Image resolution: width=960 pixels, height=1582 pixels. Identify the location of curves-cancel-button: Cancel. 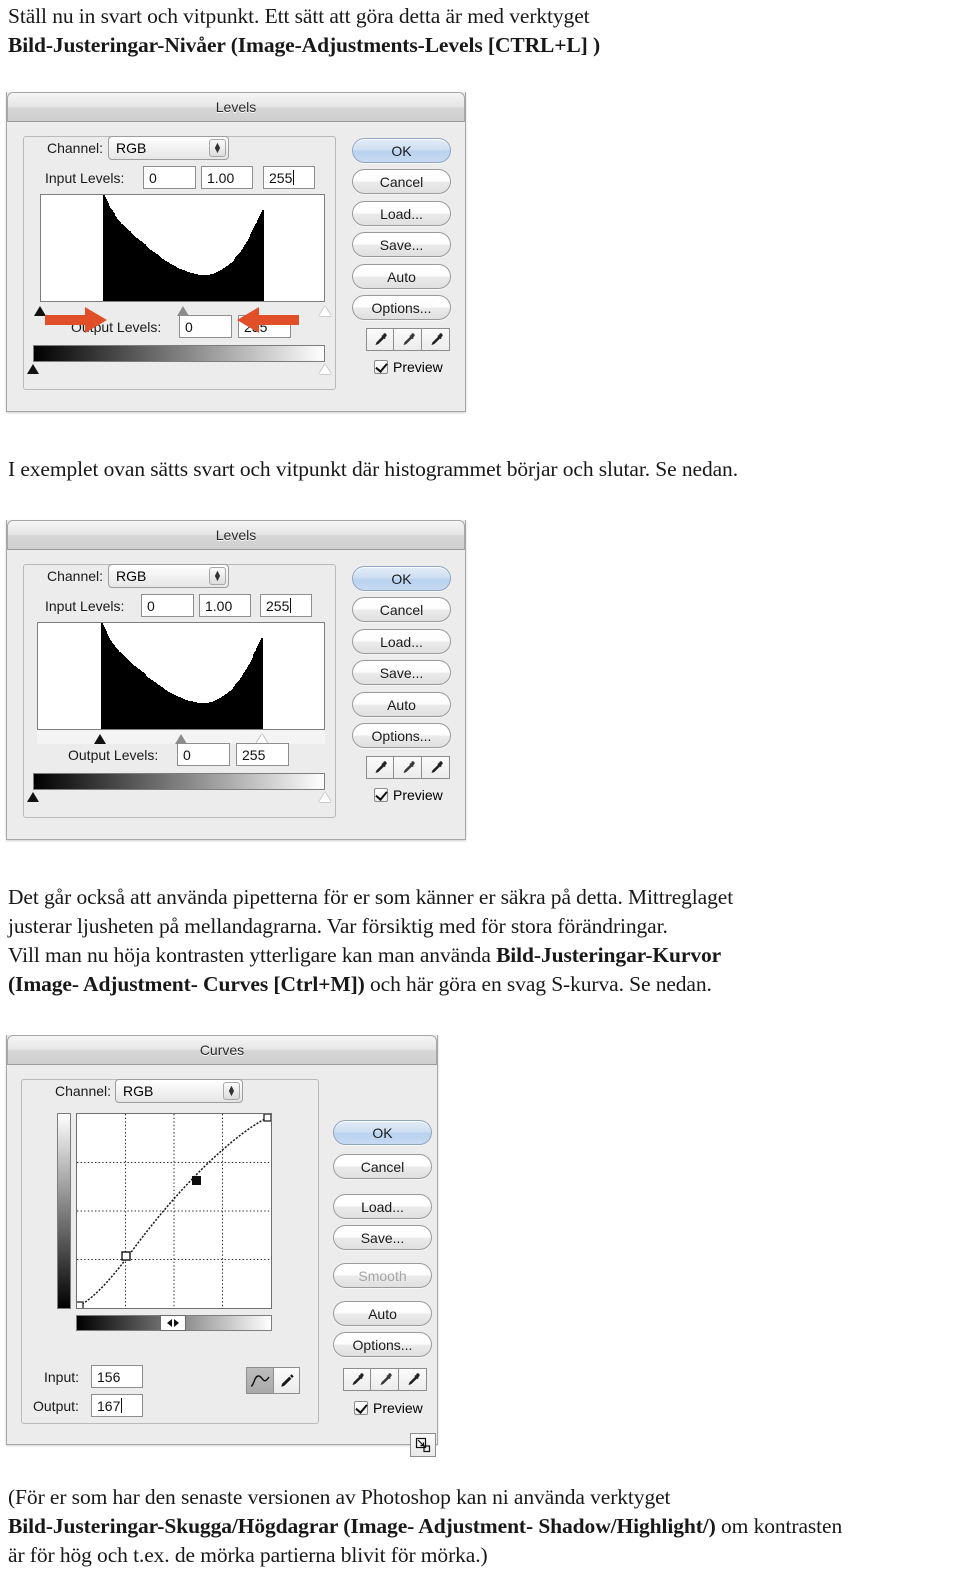
(382, 1166).